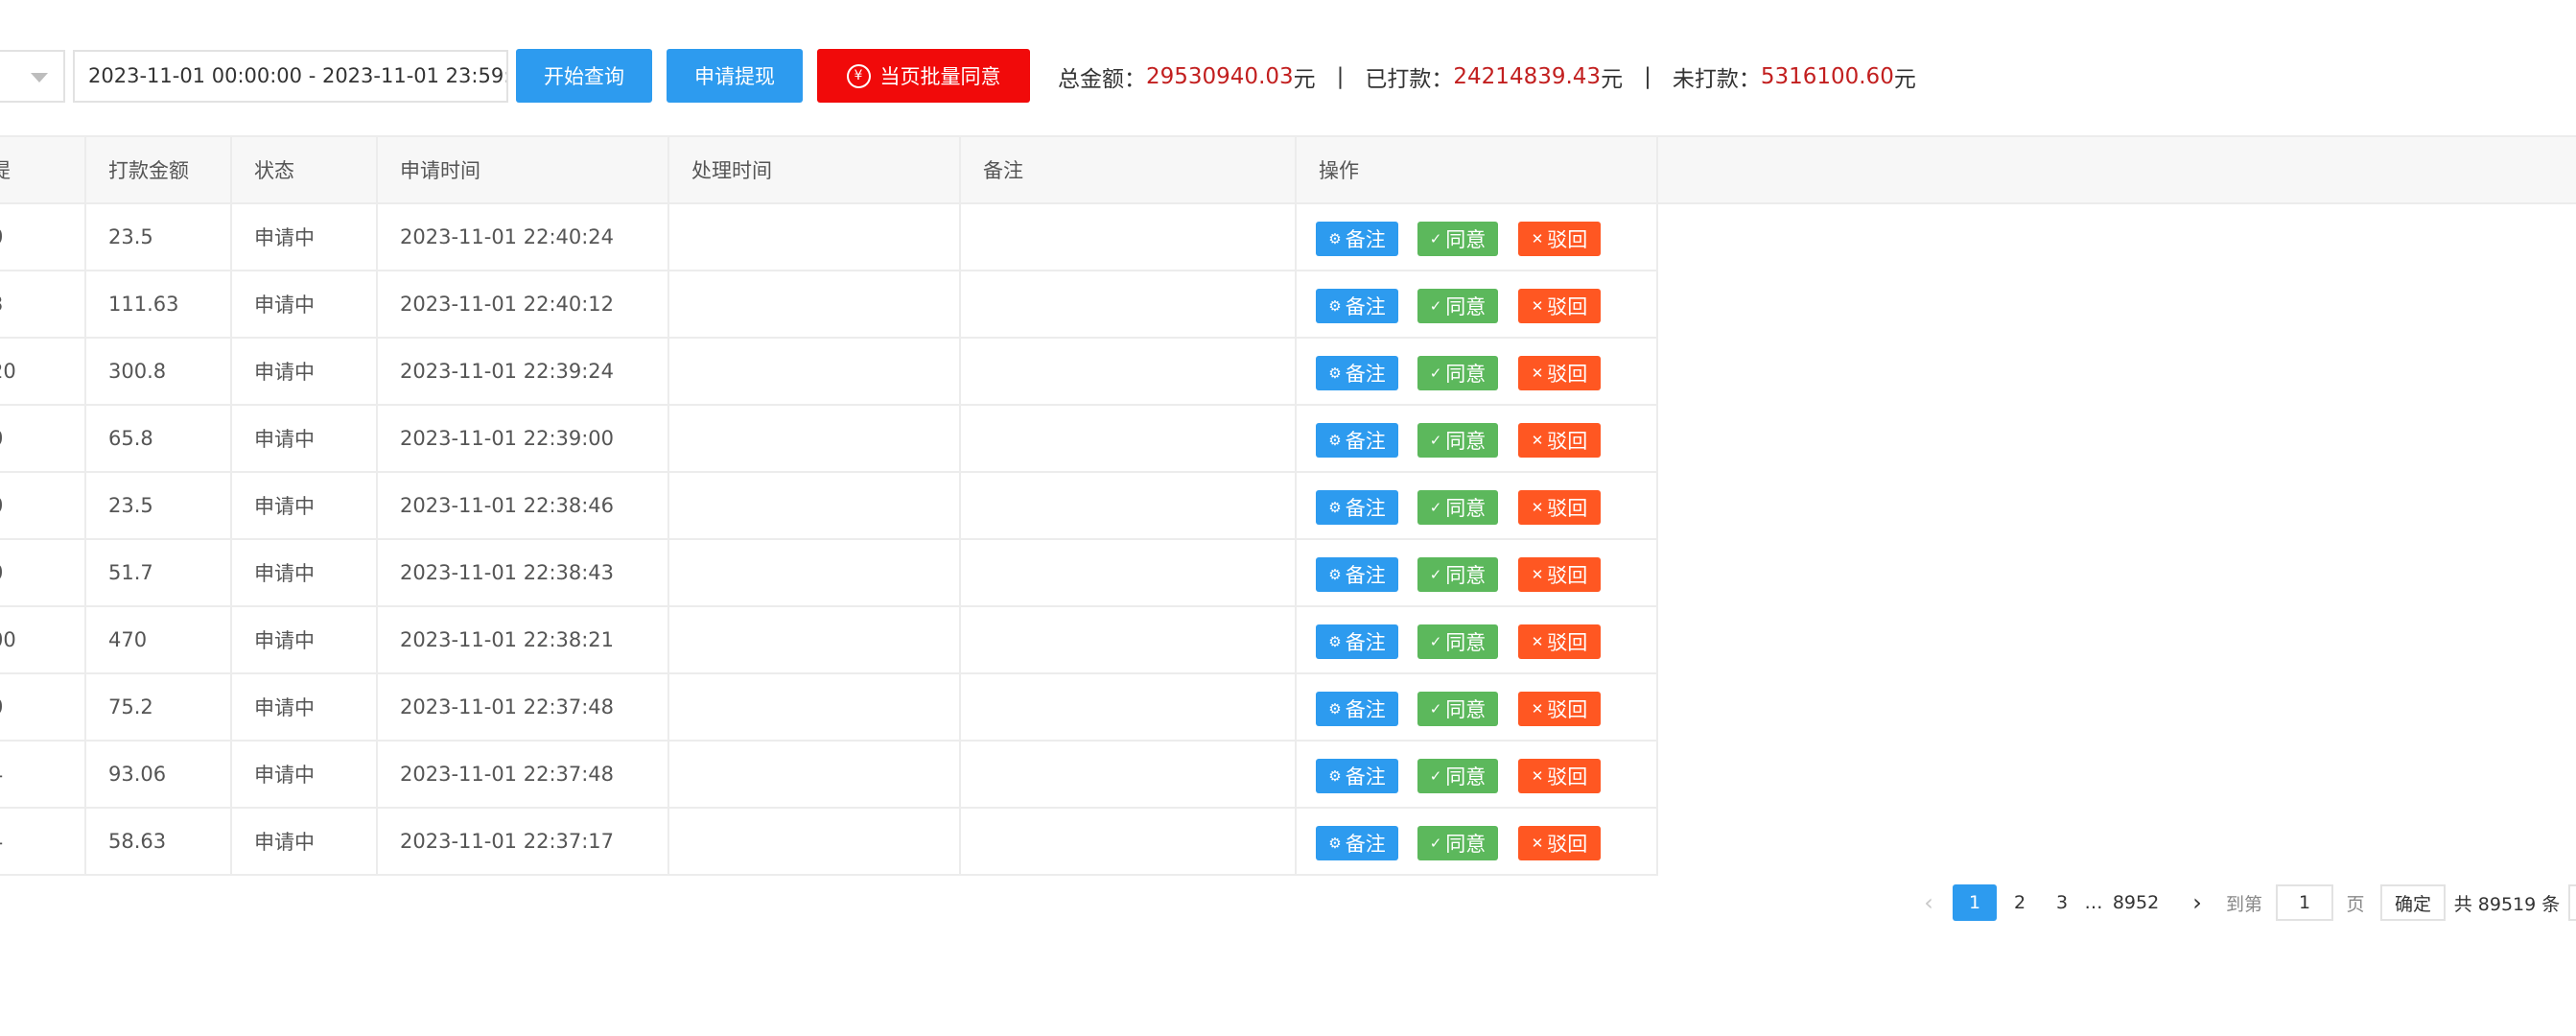  I want to click on page-button-3: 3, so click(2062, 902).